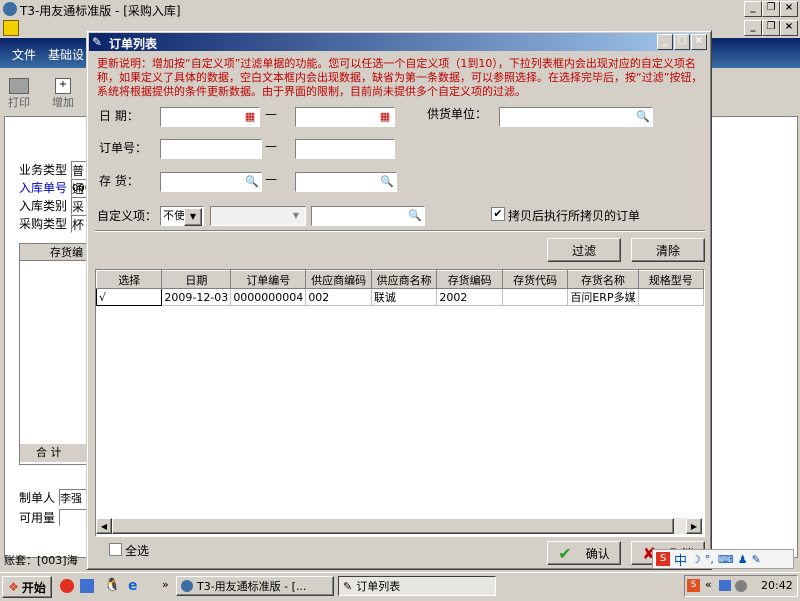 This screenshot has width=800, height=601. What do you see at coordinates (112, 585) in the screenshot?
I see `qq-icon: 🐧` at bounding box center [112, 585].